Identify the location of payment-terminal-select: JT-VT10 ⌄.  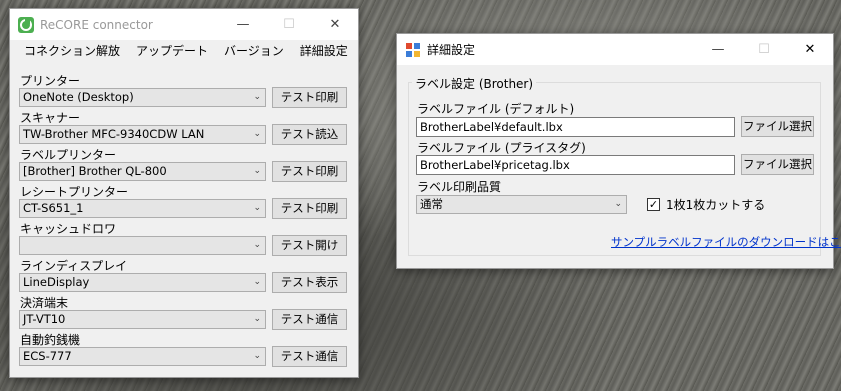
(142, 319).